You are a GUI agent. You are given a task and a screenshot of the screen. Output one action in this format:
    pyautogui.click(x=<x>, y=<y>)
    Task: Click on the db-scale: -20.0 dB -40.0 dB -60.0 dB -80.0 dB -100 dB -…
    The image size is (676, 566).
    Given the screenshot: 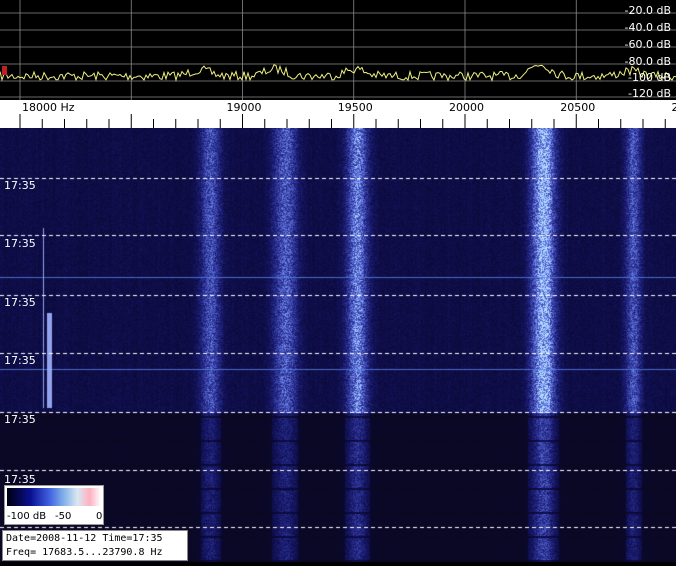 What is the action you would take?
    pyautogui.click(x=648, y=52)
    